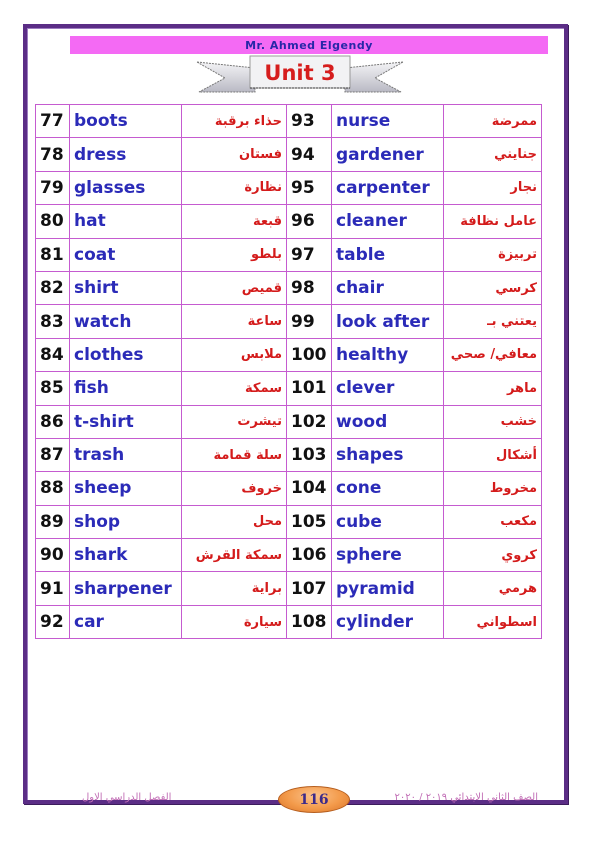 Image resolution: width=596 pixels, height=842 pixels. I want to click on english-word: cube, so click(387, 522).